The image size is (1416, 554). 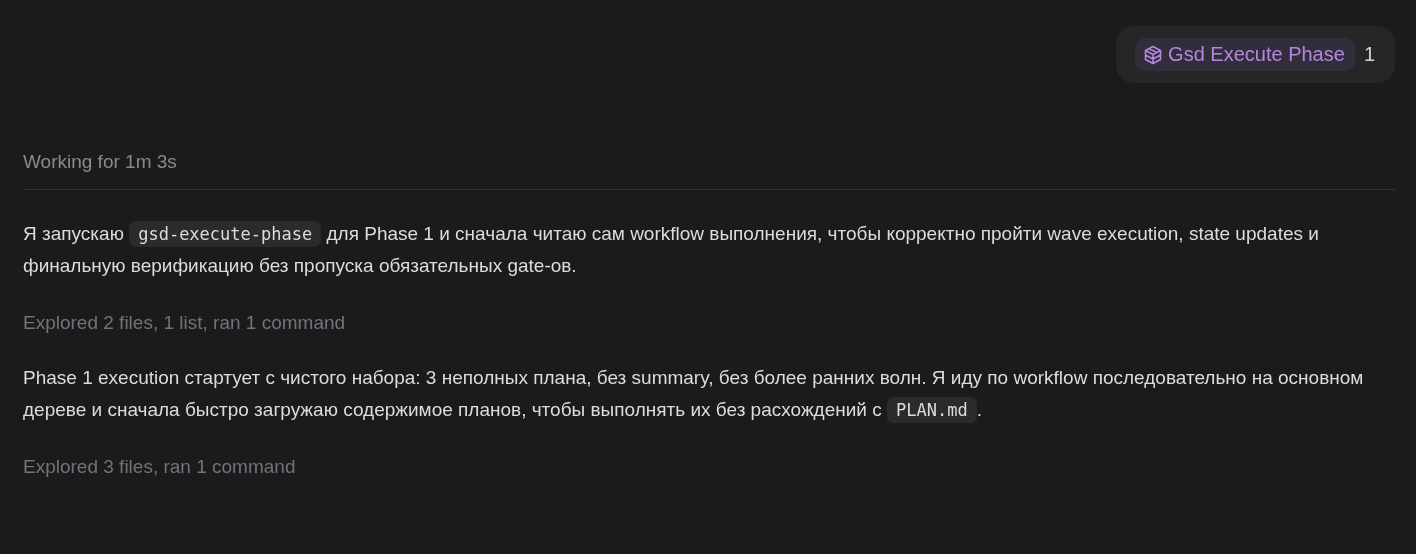 I want to click on cube-icon, so click(x=1153, y=54).